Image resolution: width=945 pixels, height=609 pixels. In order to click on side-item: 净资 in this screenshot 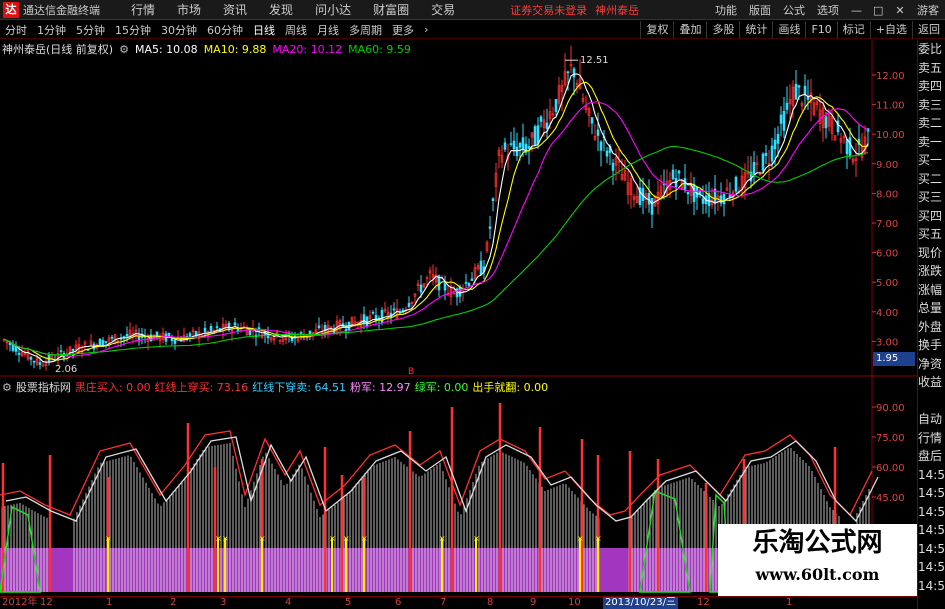, I will do `click(931, 364)`.